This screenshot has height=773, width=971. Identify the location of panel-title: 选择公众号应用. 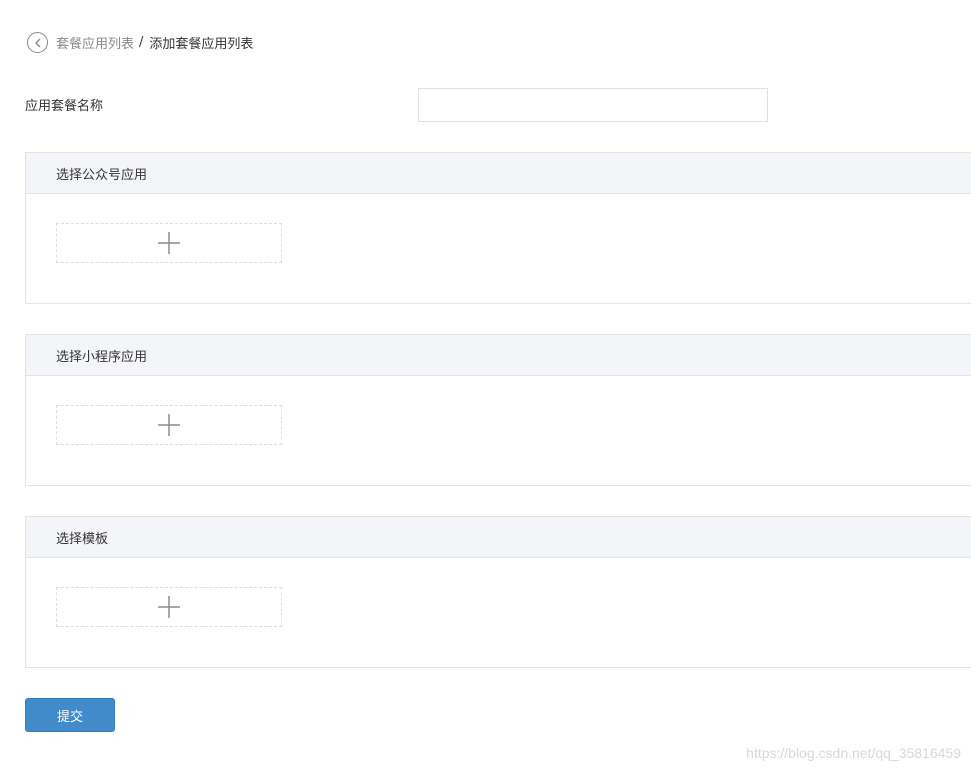
(498, 173).